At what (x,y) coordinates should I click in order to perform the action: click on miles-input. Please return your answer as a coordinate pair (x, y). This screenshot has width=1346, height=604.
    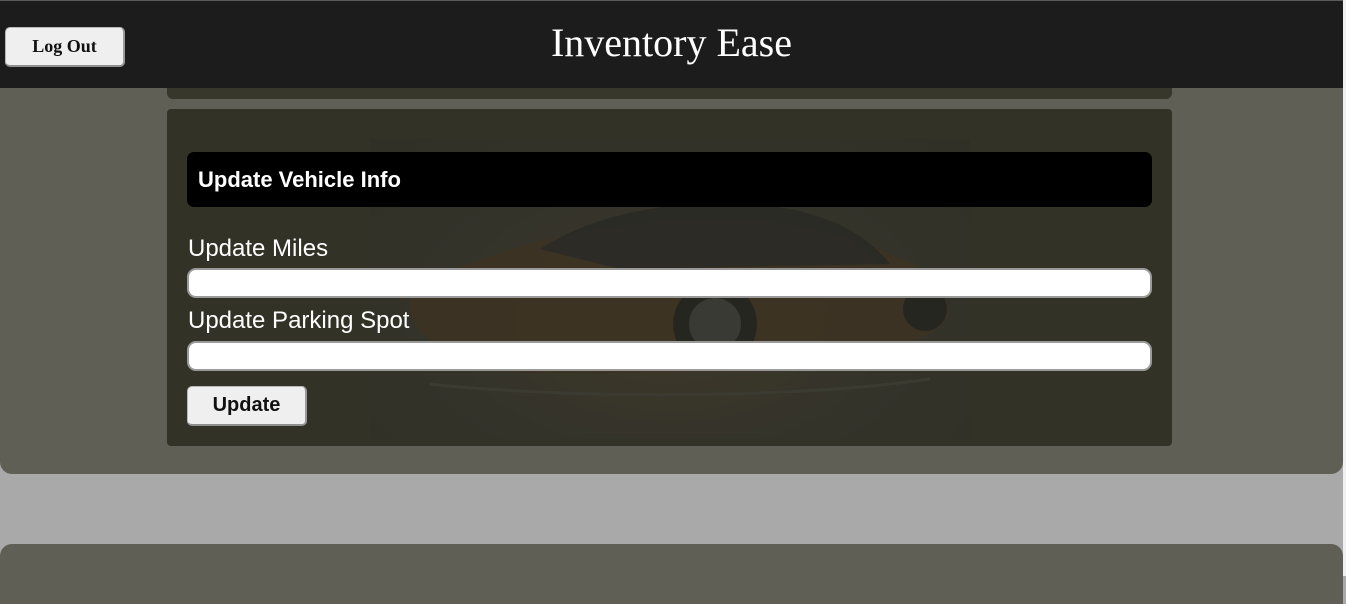
    Looking at the image, I should click on (669, 283).